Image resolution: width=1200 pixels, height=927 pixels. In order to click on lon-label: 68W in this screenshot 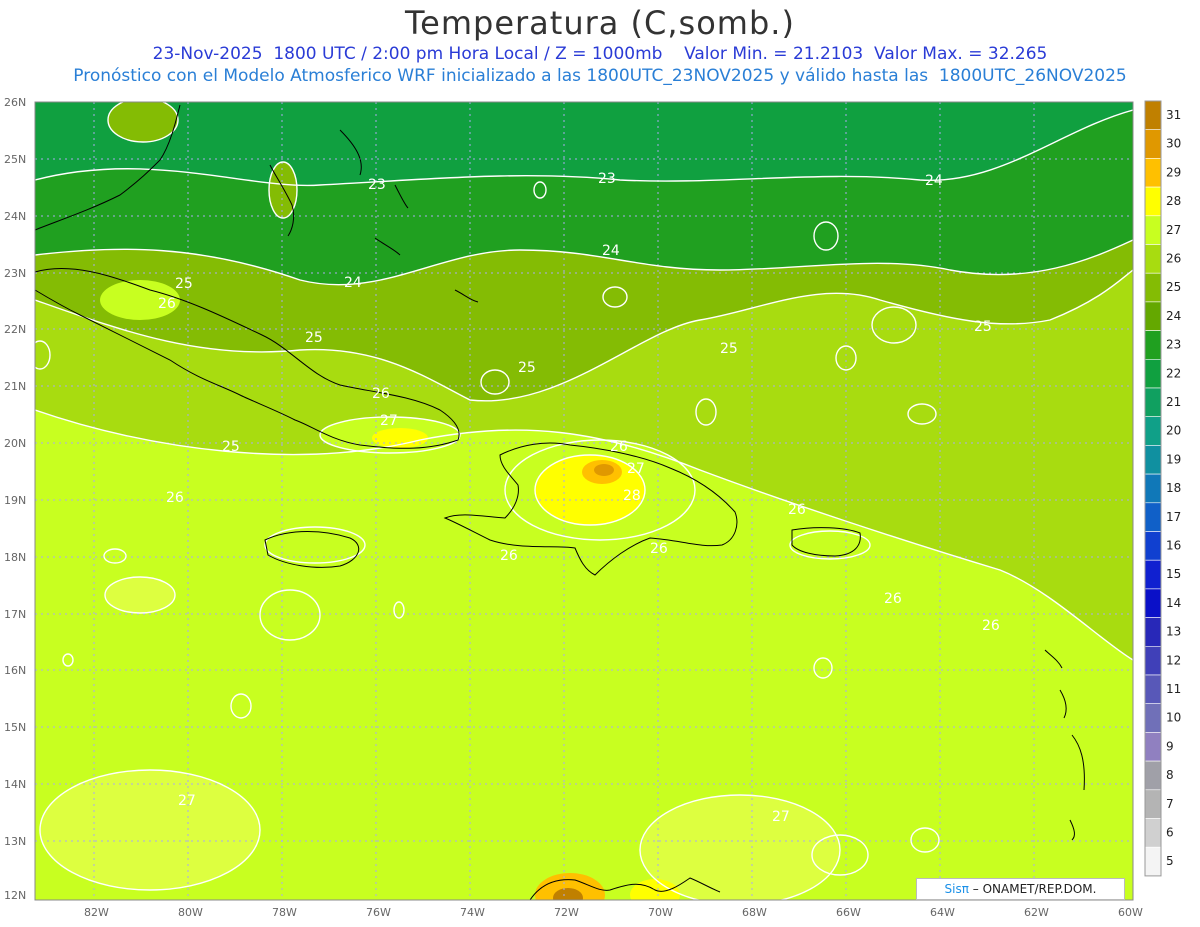, I will do `click(754, 912)`.